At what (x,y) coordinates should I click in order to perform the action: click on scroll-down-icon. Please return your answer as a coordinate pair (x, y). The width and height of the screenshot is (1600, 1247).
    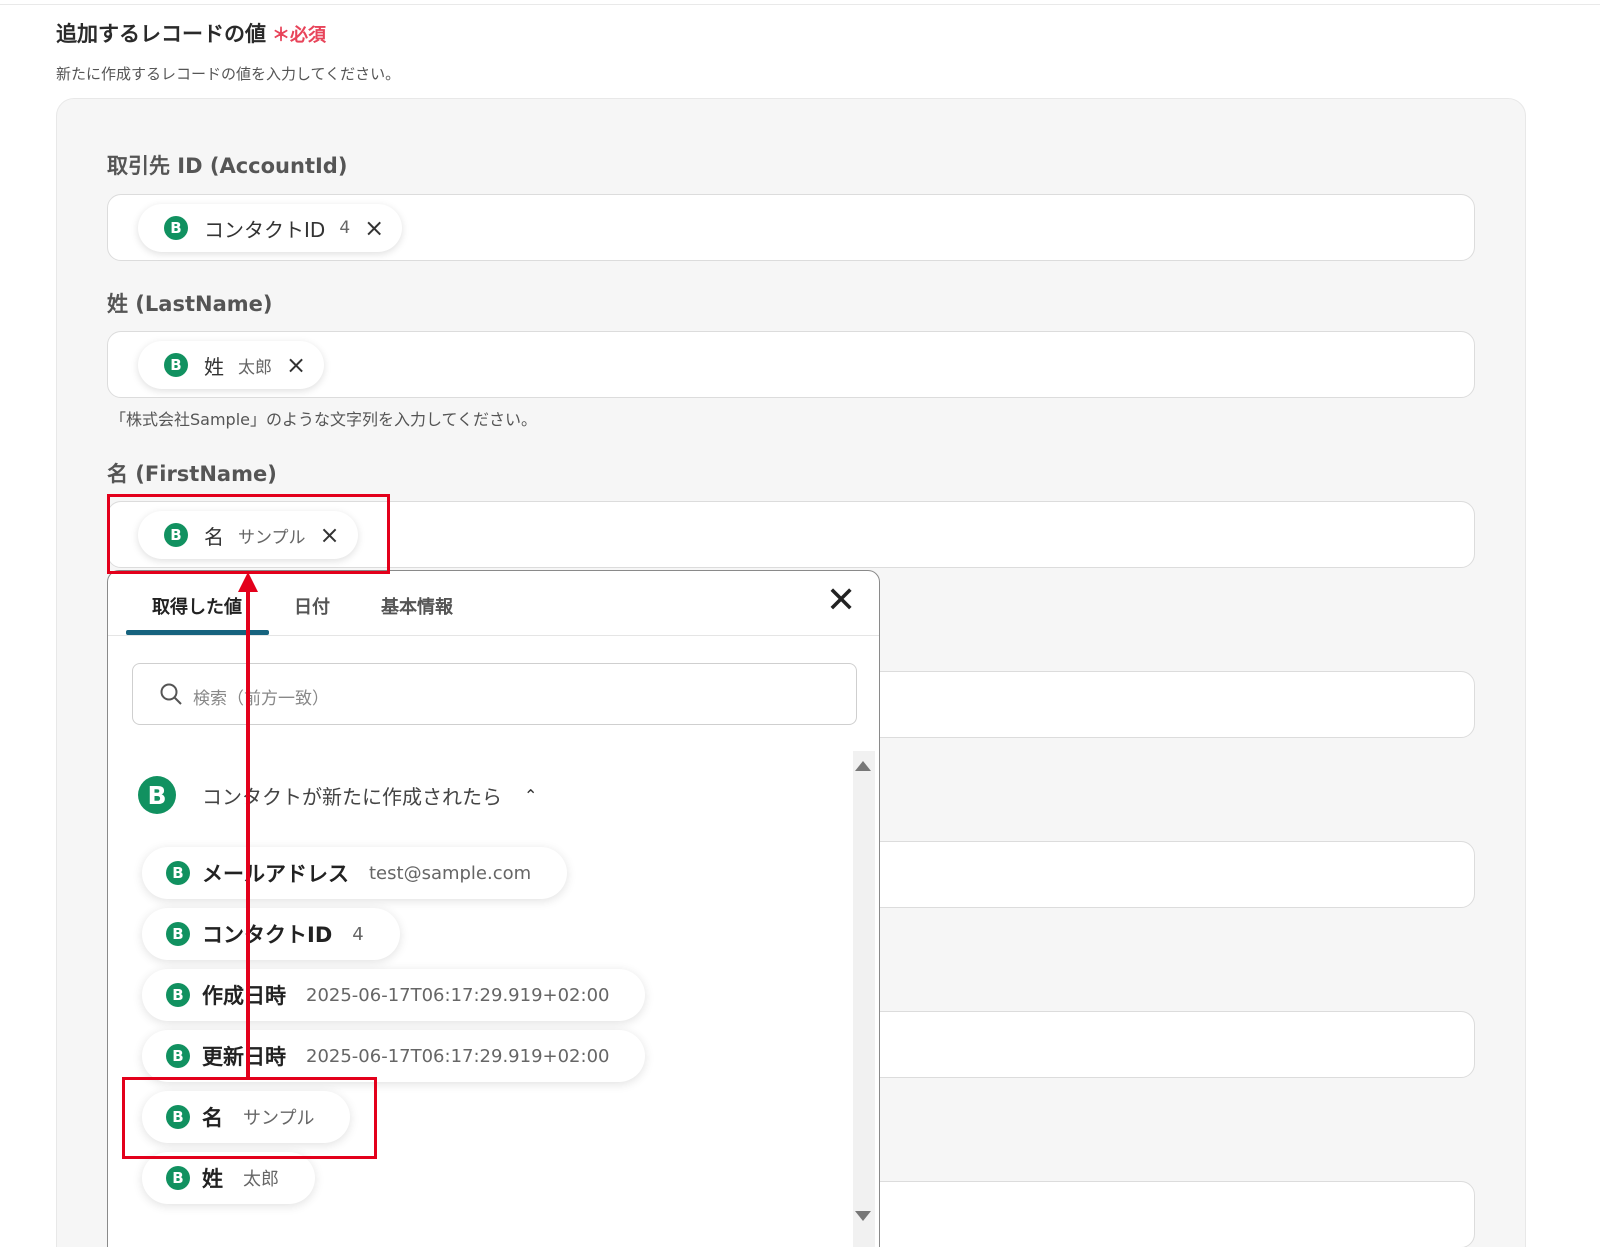
    Looking at the image, I should click on (863, 1216).